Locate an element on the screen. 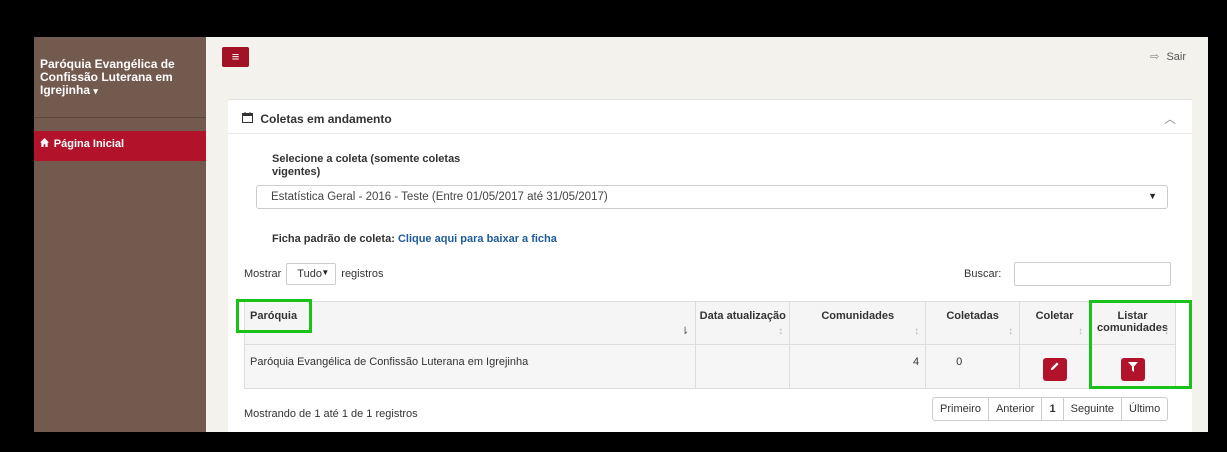 This screenshot has height=452, width=1227. col-header-coletar: Coletar ↕ is located at coordinates (1054, 323).